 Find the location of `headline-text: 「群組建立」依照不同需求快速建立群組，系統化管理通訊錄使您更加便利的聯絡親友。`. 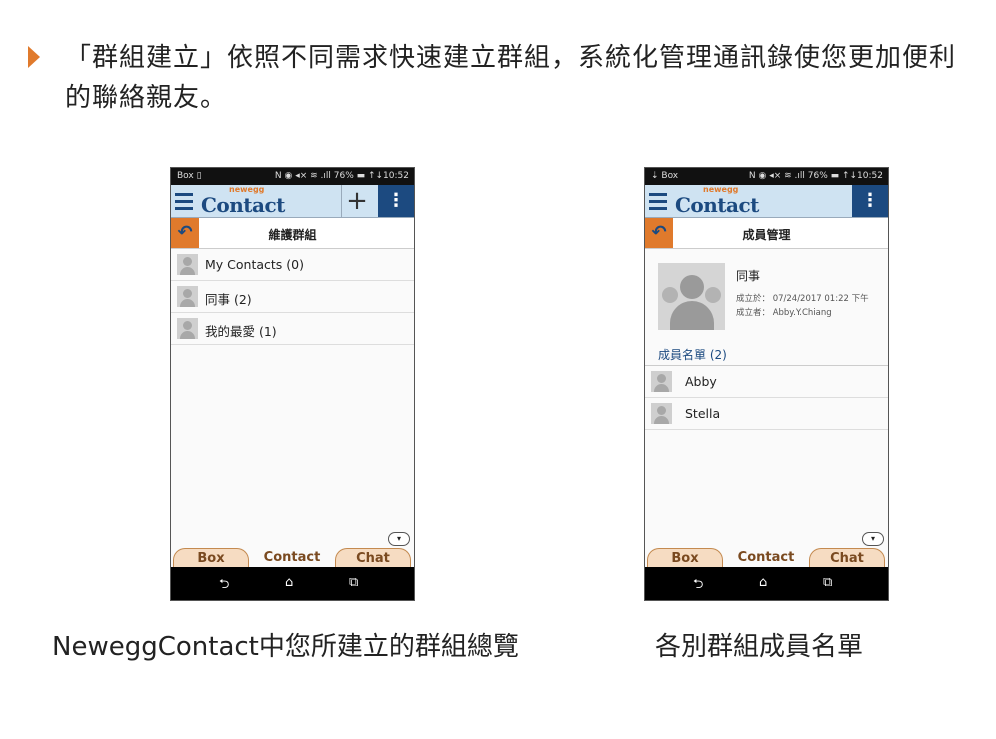

headline-text: 「群組建立」依照不同需求快速建立群組，系統化管理通訊錄使您更加便利的聯絡親友。 is located at coordinates (511, 78).